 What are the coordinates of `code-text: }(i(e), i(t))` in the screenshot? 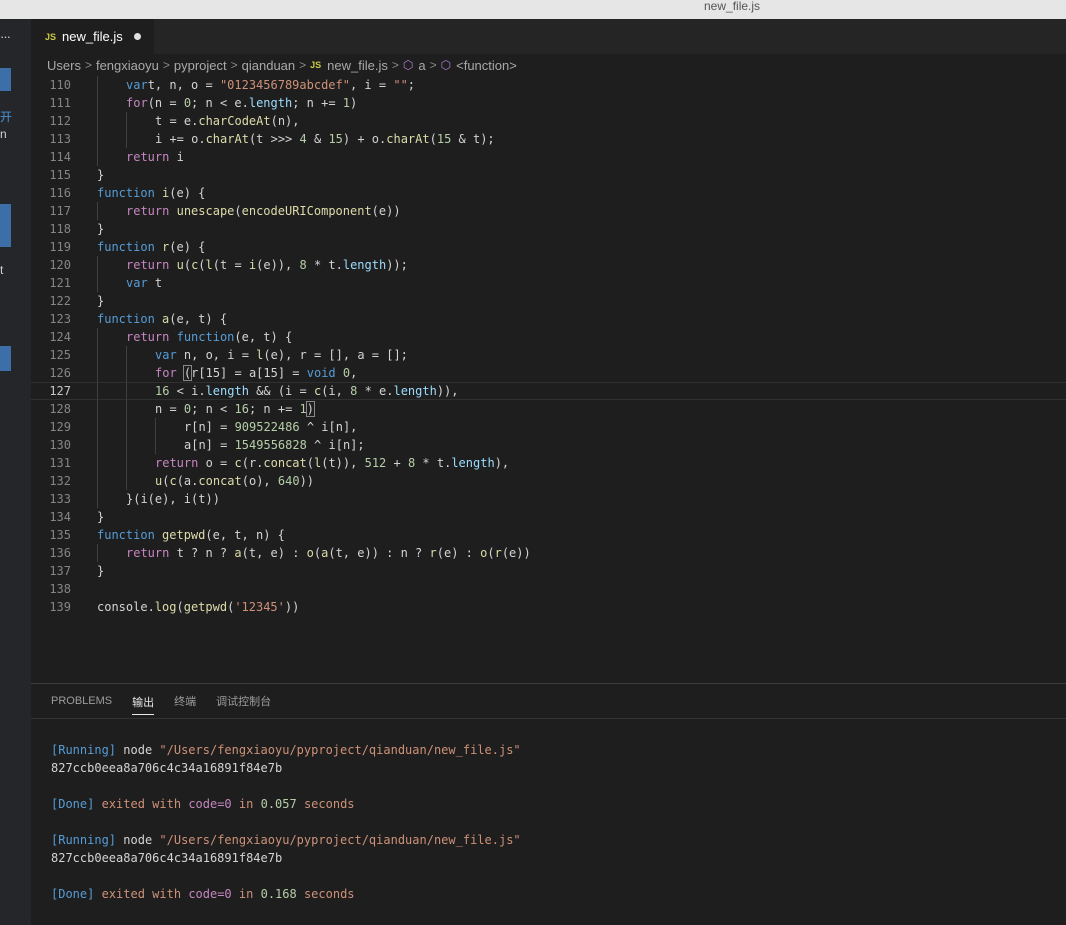 It's located at (173, 499).